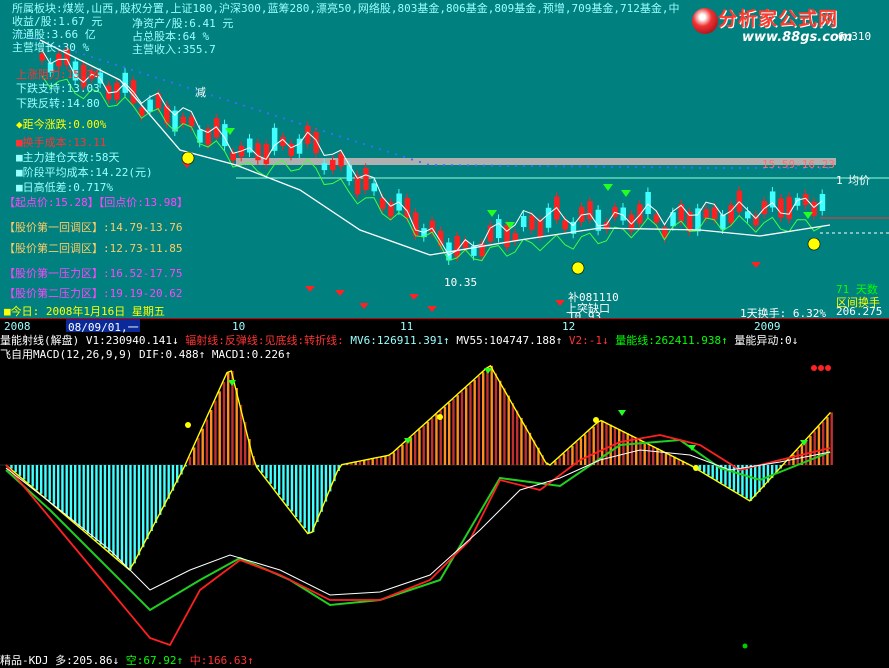  Describe the element at coordinates (444, 325) in the screenshot. I see `date-axis: 2008 08/09/01,一 10 11 12 2009` at that location.